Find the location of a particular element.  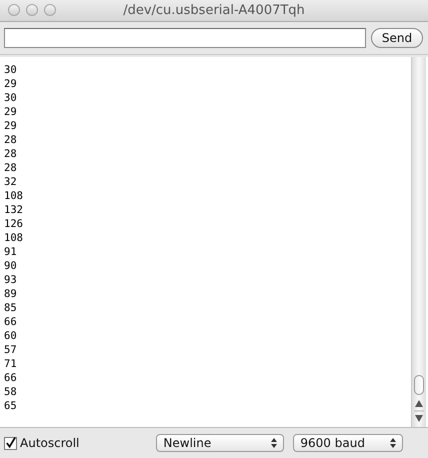

scrollbar-thumb is located at coordinates (419, 385).